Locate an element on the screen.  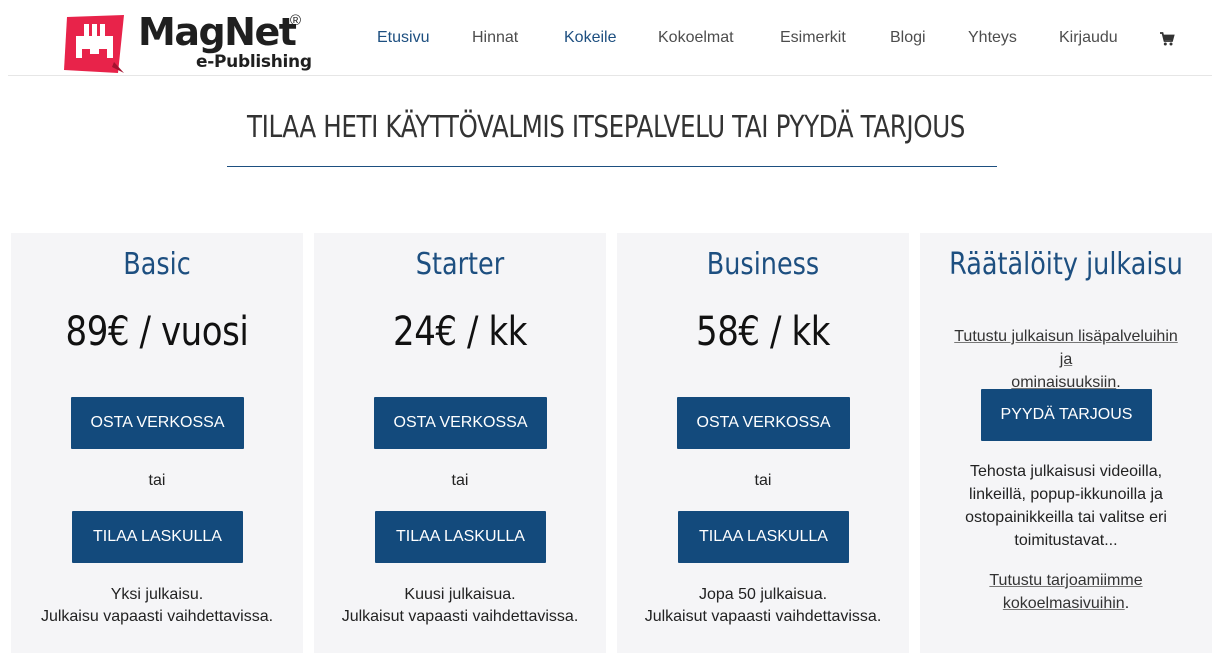
nav-kokeile: Kokeile is located at coordinates (590, 38).